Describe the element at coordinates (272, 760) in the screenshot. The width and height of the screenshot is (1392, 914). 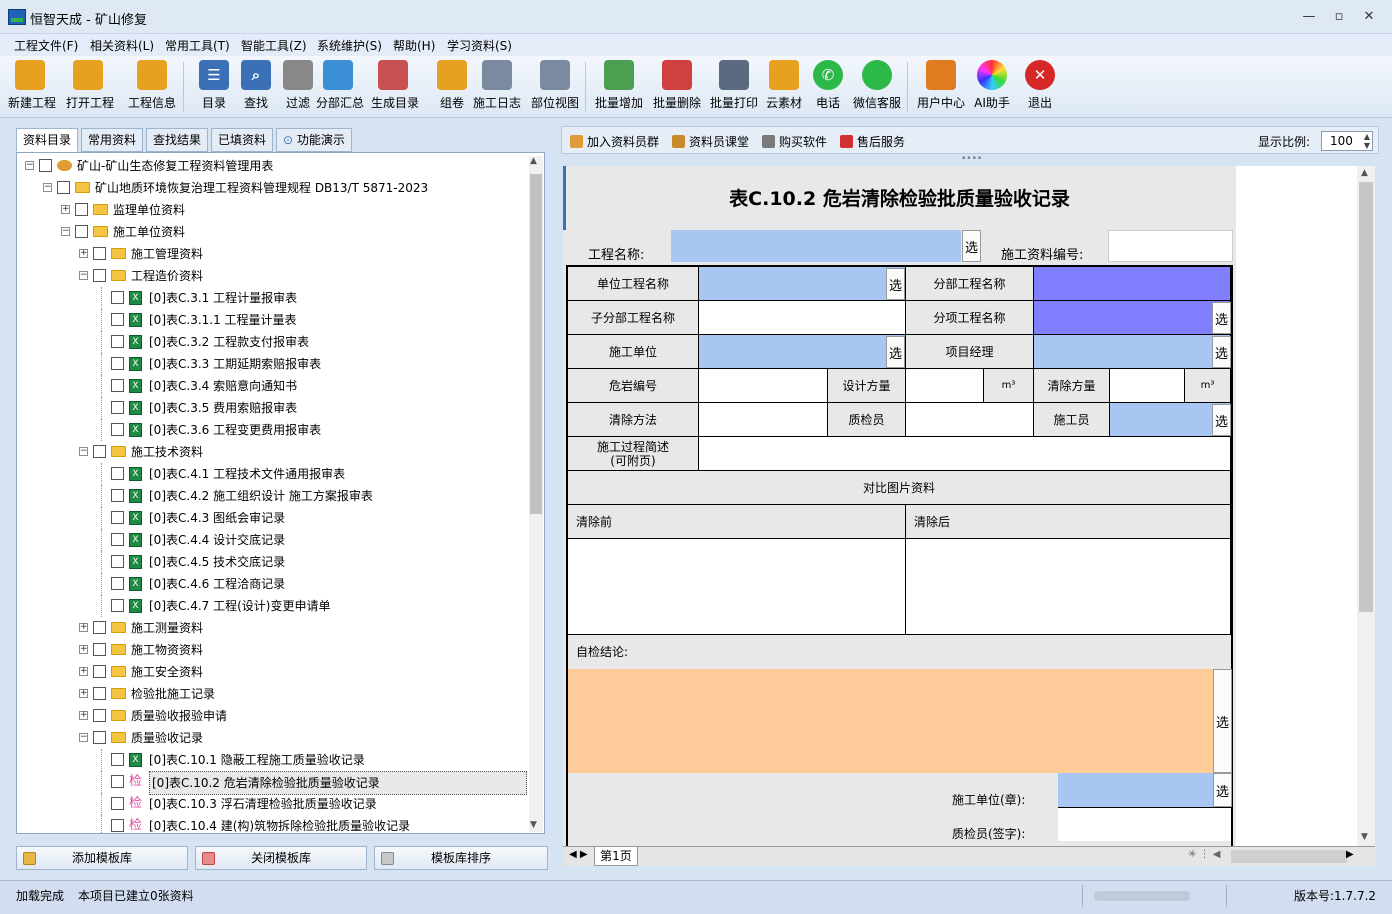
I see `tree-node: X [0]表C.10.1 隐蔽工程施工质量验收记录` at that location.